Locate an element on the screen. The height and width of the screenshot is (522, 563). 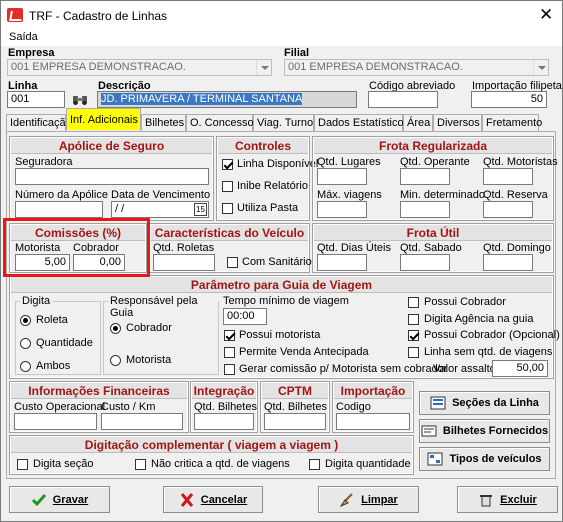
seguradora-input is located at coordinates (112, 176).